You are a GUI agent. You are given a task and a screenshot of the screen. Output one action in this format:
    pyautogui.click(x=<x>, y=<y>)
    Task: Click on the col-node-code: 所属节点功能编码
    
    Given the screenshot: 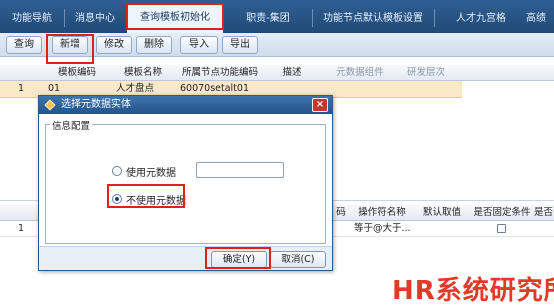 What is the action you would take?
    pyautogui.click(x=220, y=72)
    